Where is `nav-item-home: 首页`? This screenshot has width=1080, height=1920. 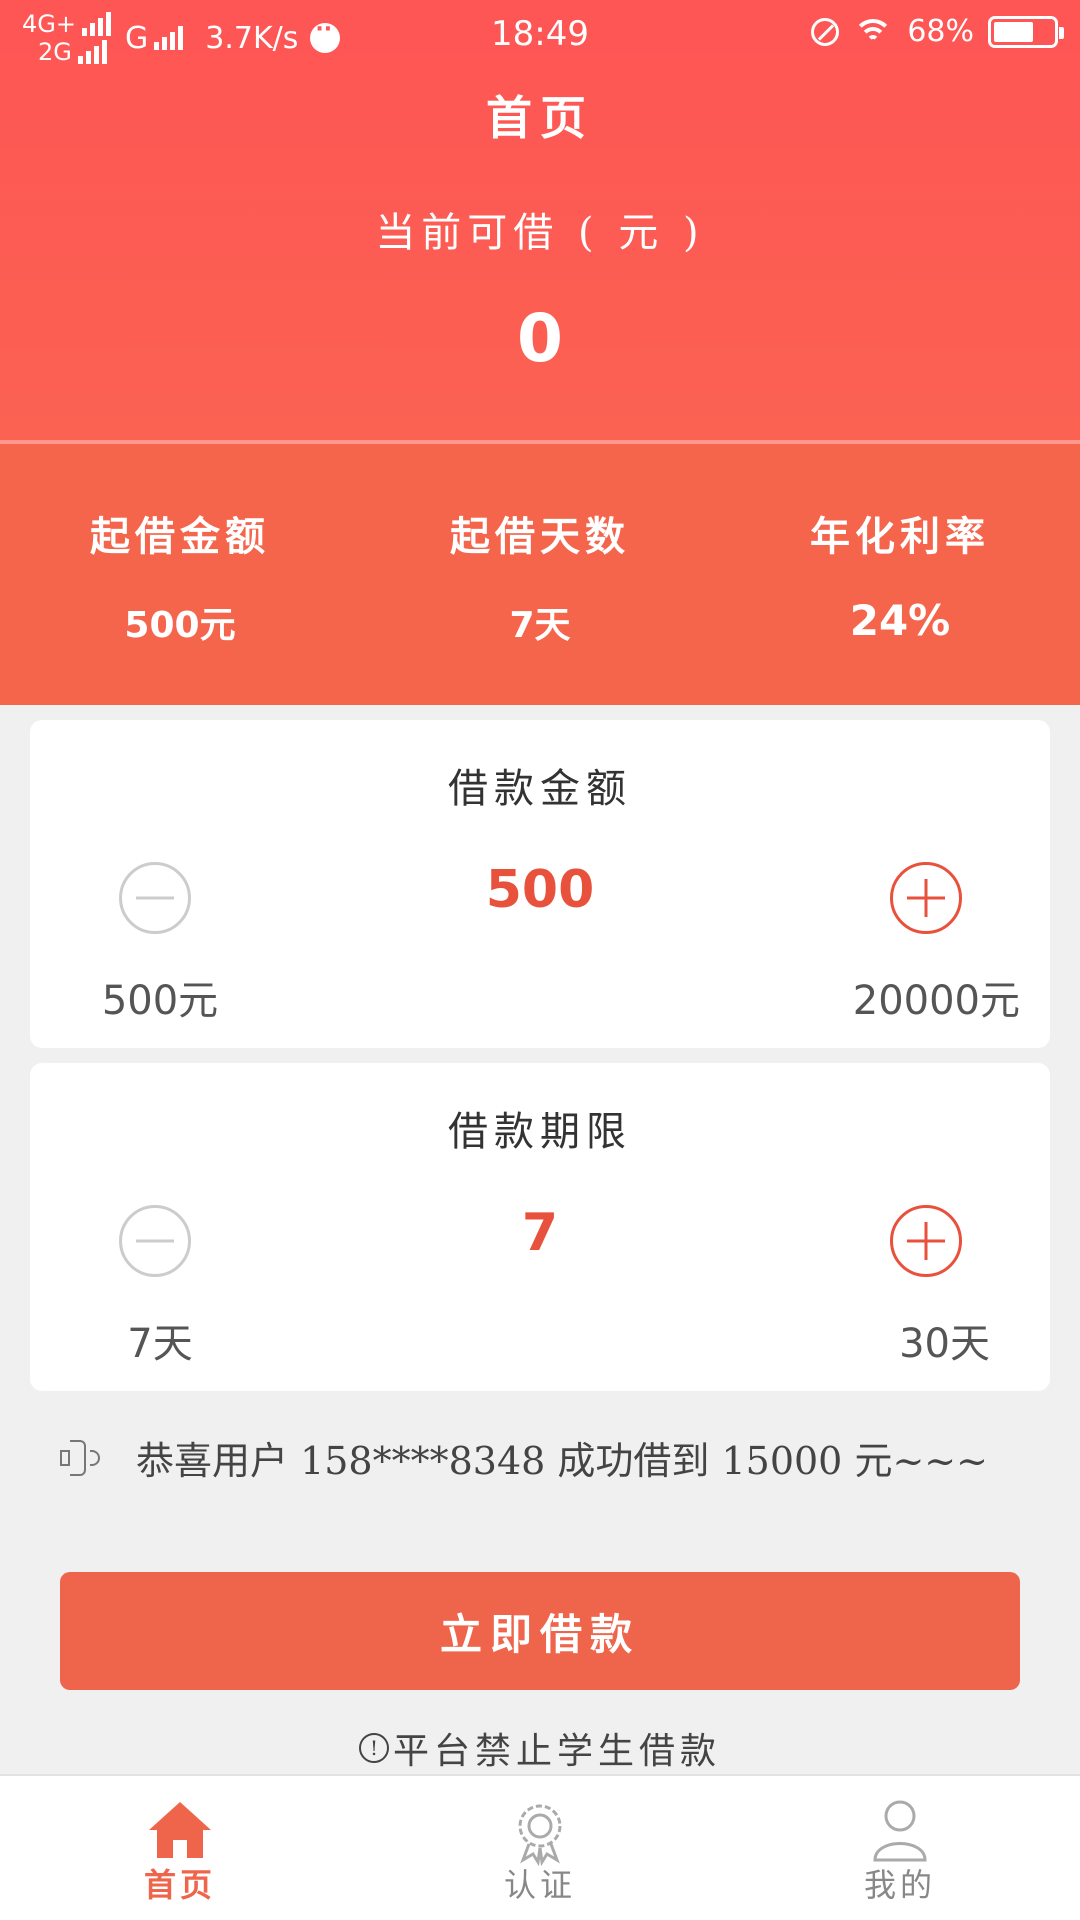
nav-item-home: 首页 is located at coordinates (180, 1848).